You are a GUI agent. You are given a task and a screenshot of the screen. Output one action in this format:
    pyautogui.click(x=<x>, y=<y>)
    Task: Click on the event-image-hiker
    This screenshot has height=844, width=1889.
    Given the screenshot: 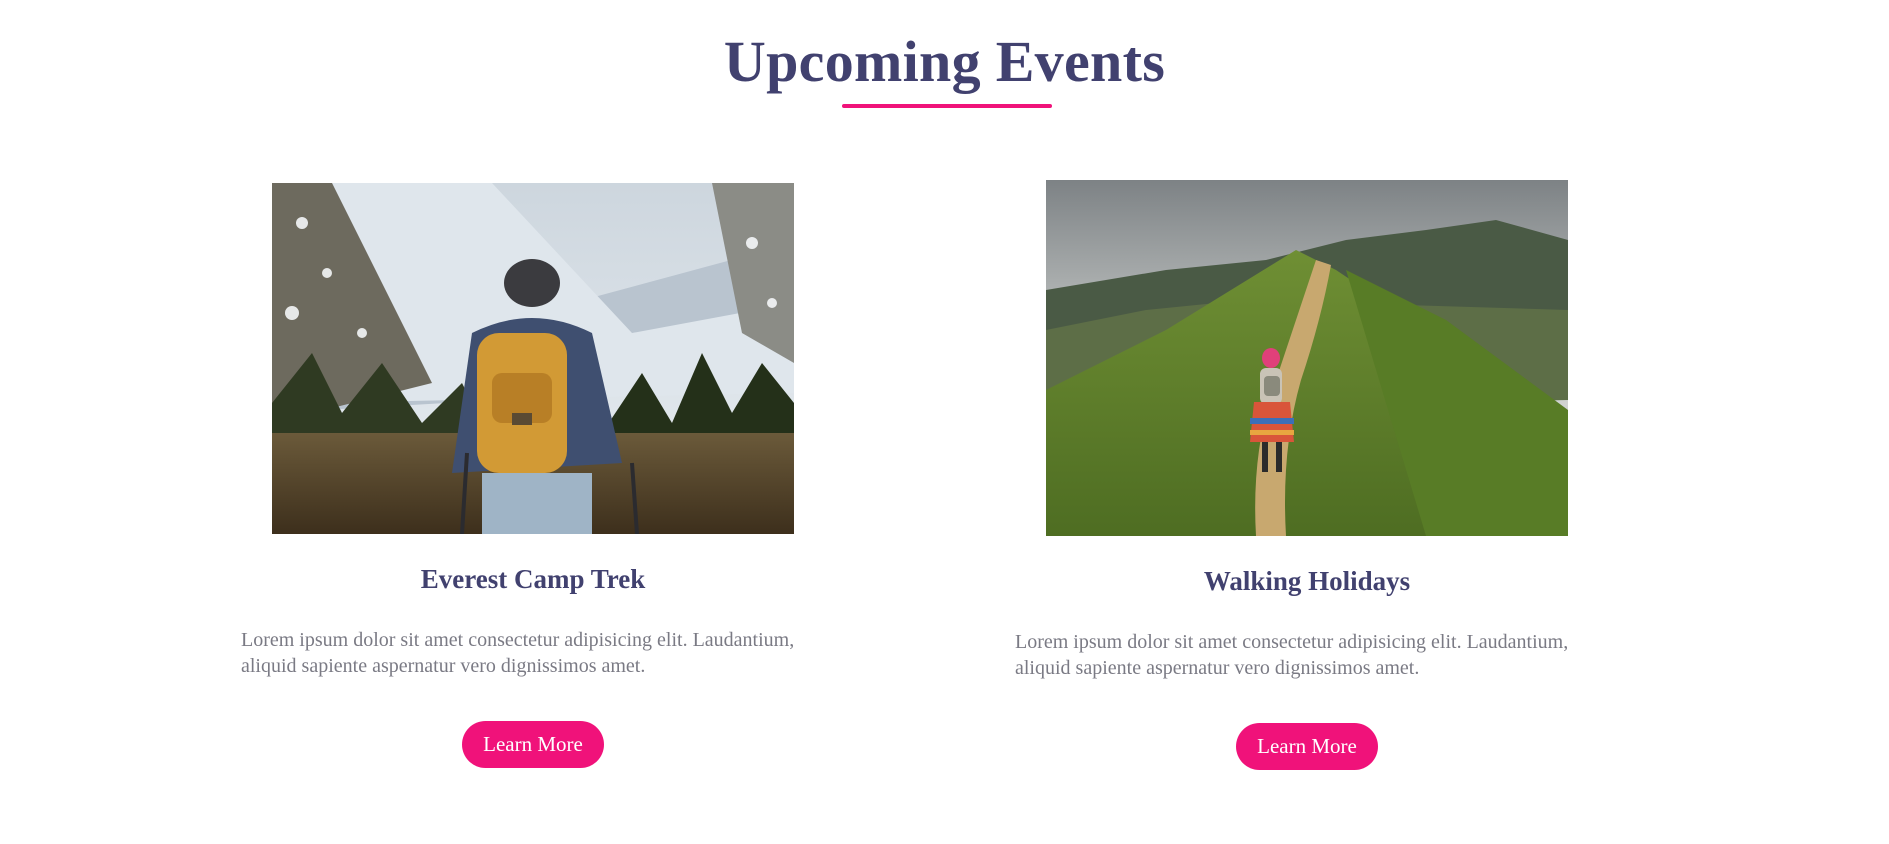 What is the action you would take?
    pyautogui.click(x=533, y=358)
    